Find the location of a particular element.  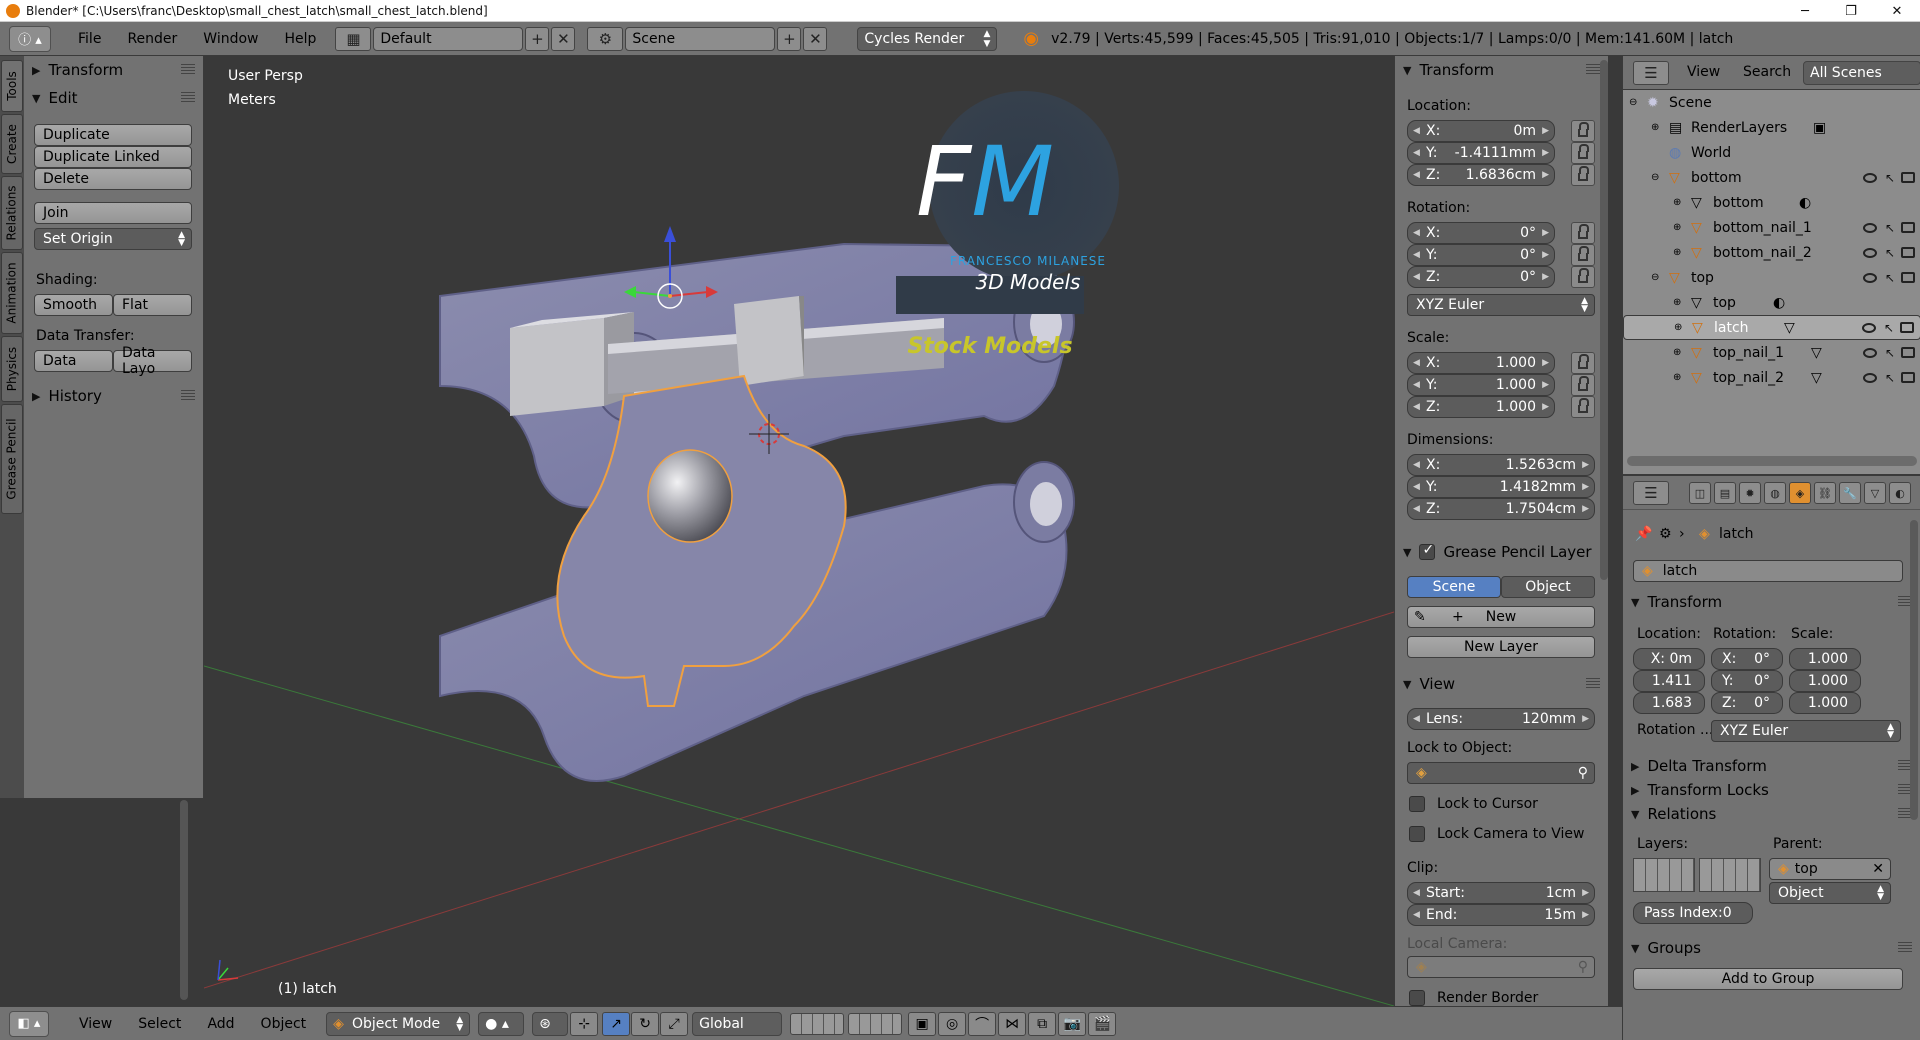

object-name-field: ◈ latch is located at coordinates (1768, 571).